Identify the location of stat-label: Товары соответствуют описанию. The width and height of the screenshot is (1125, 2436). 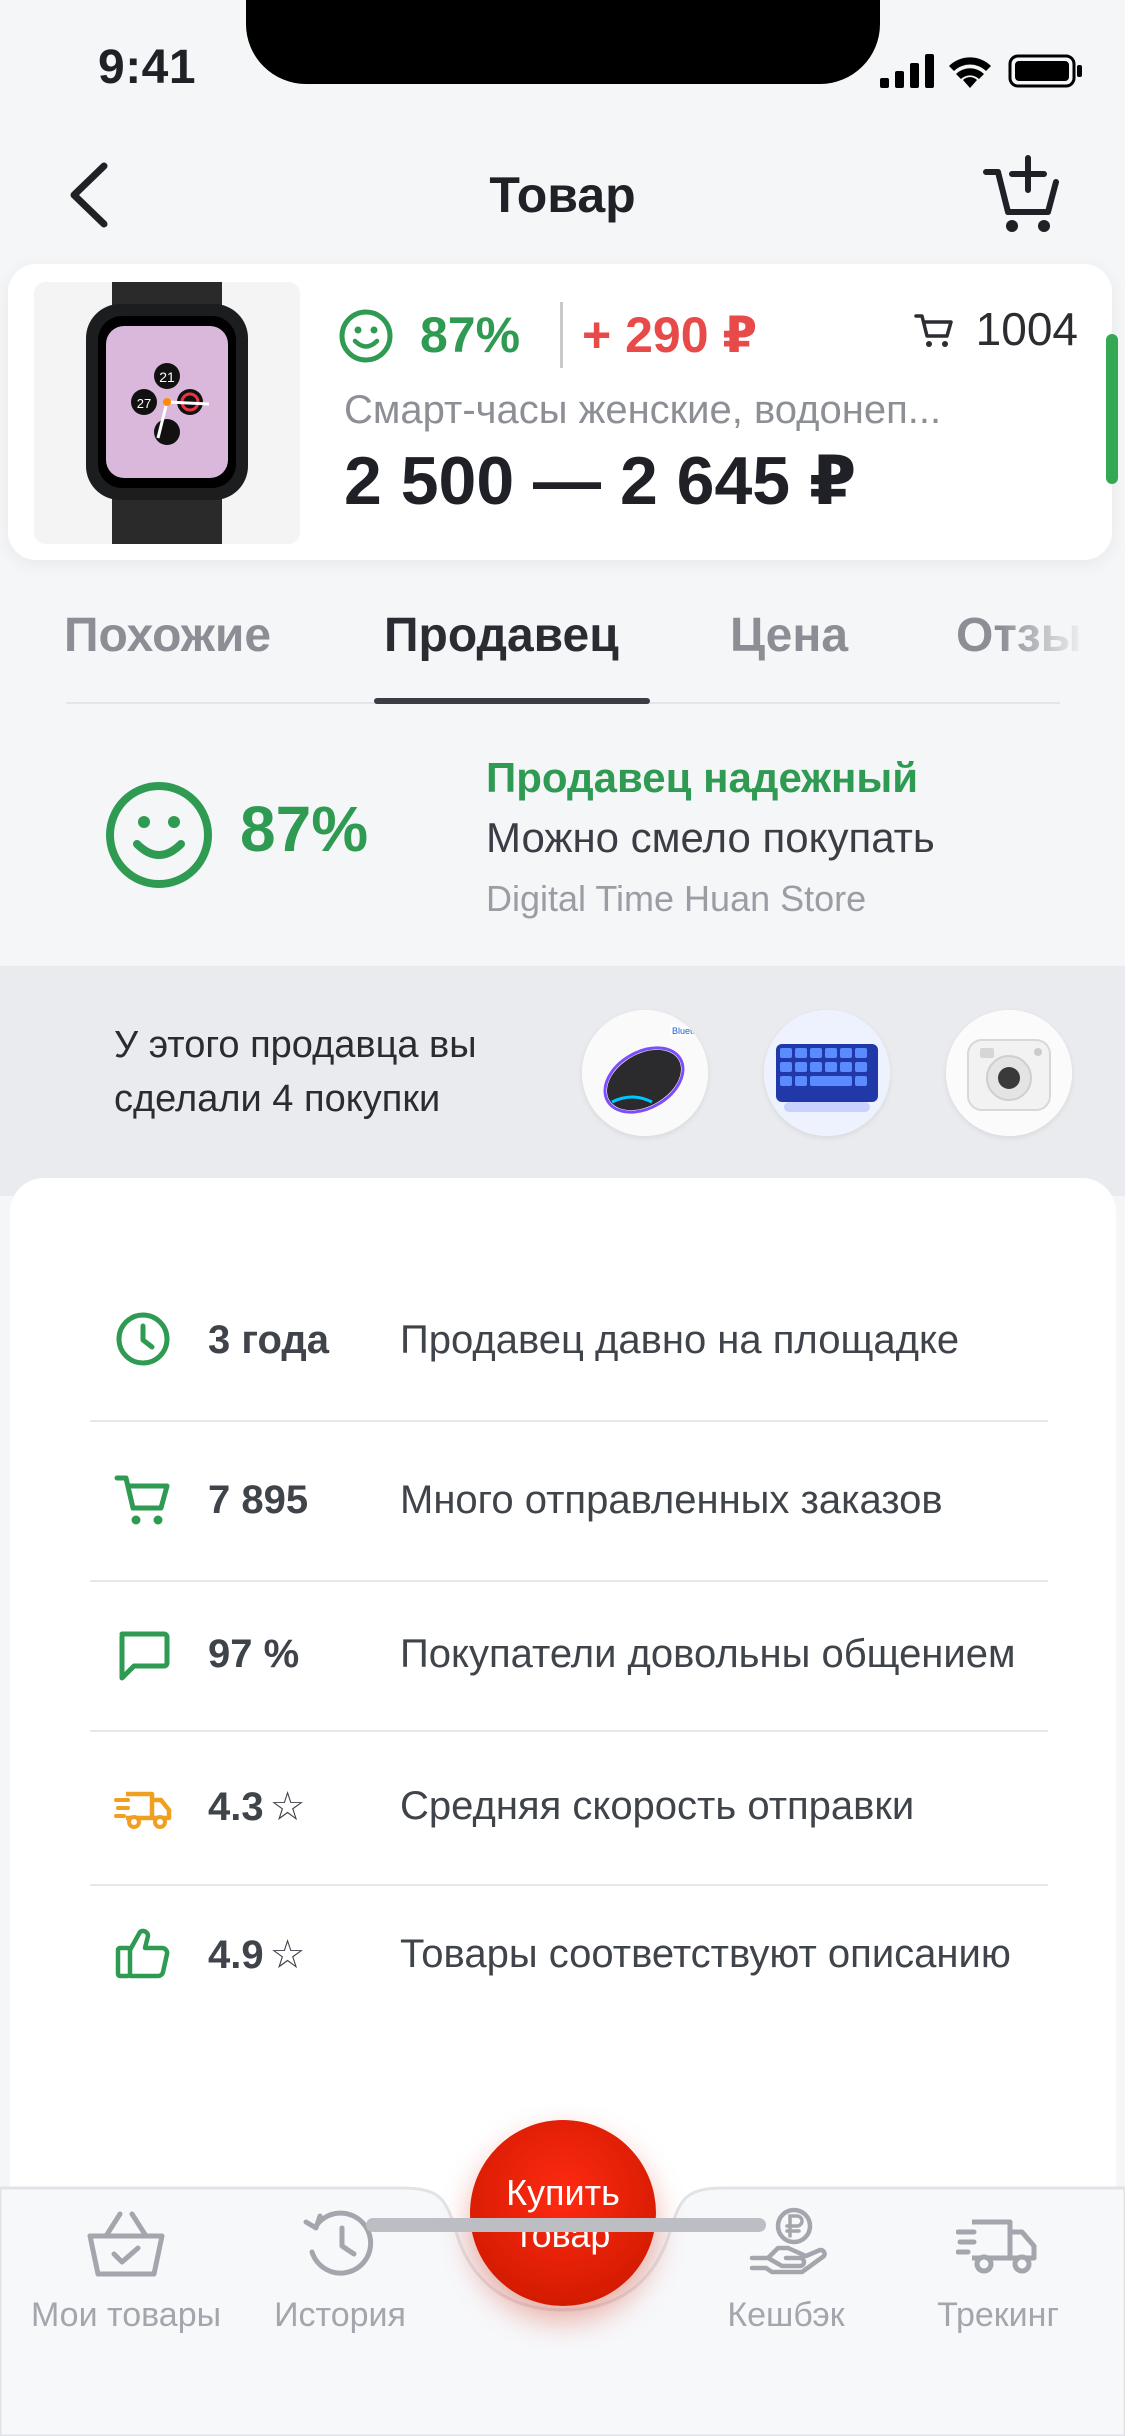
(705, 1954).